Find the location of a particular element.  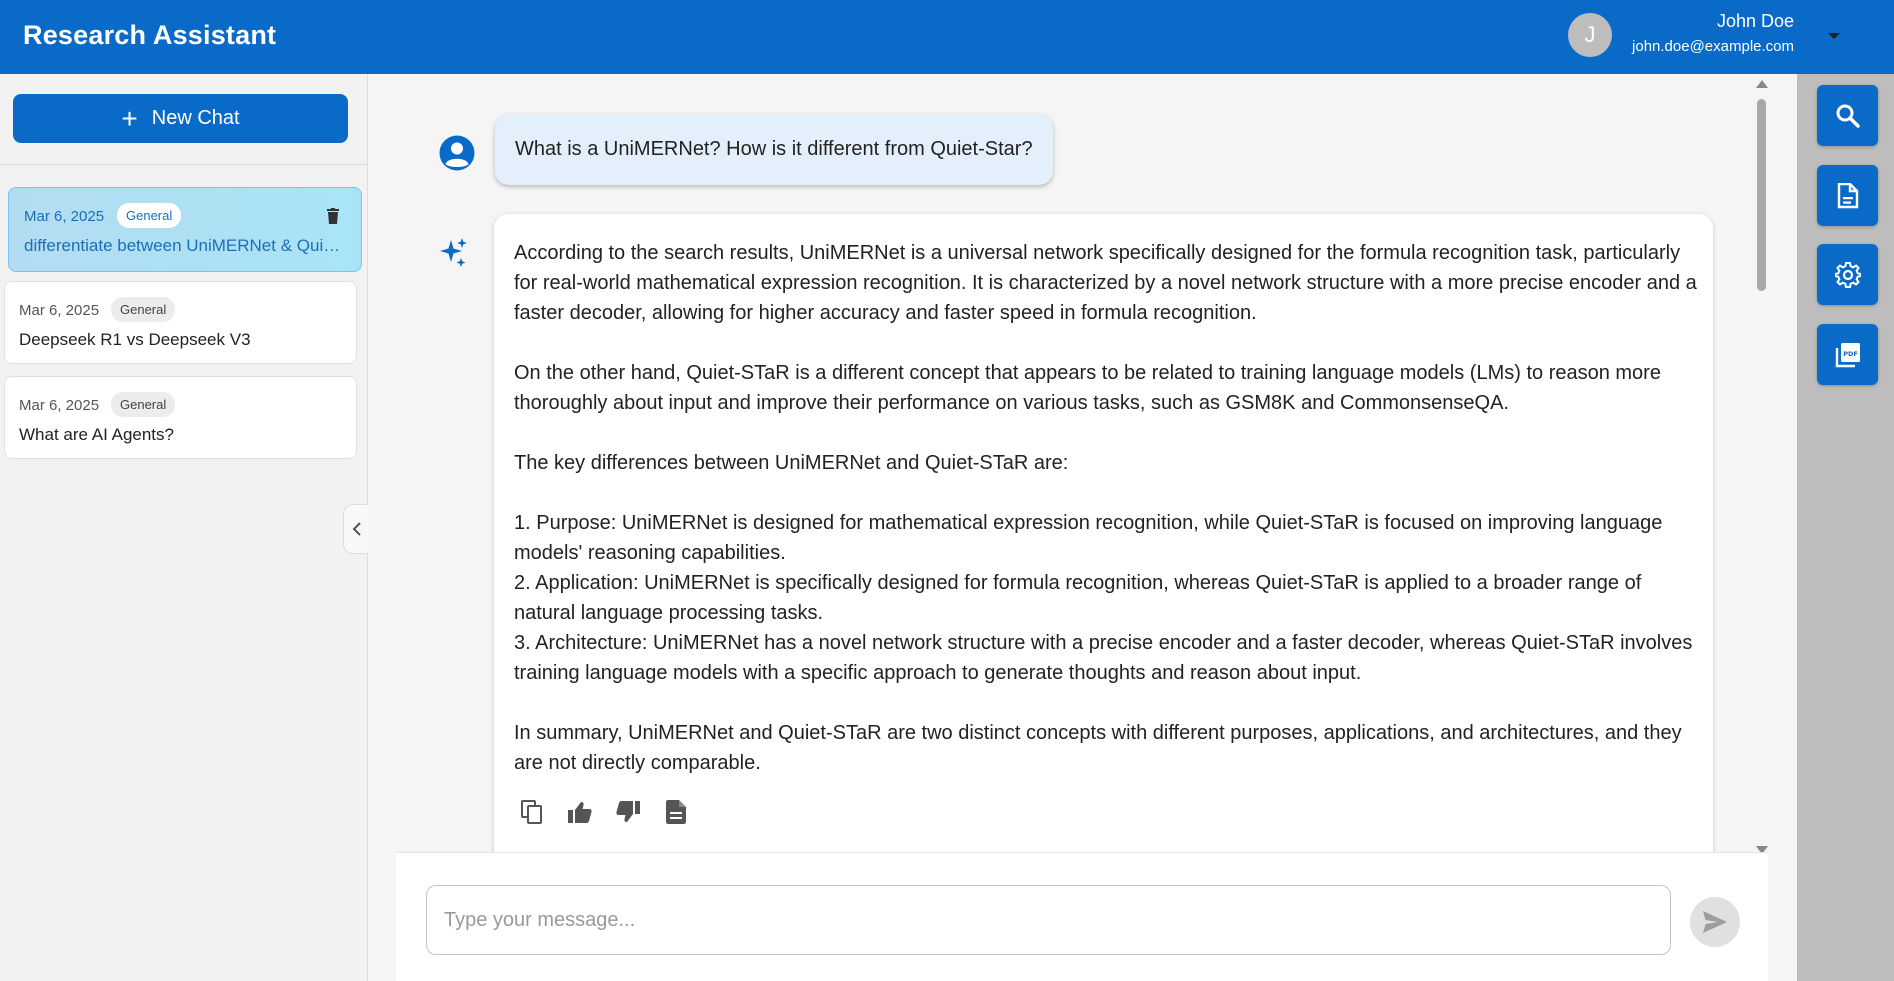

search-icon is located at coordinates (1848, 116).